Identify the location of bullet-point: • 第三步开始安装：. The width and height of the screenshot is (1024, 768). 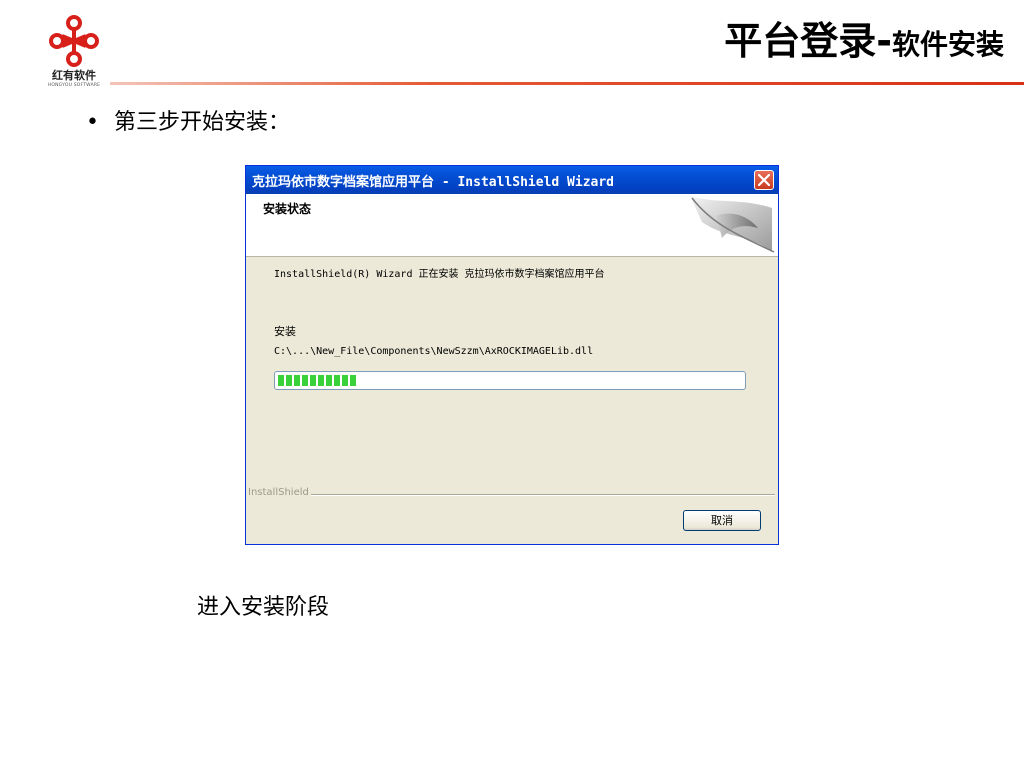
(188, 120).